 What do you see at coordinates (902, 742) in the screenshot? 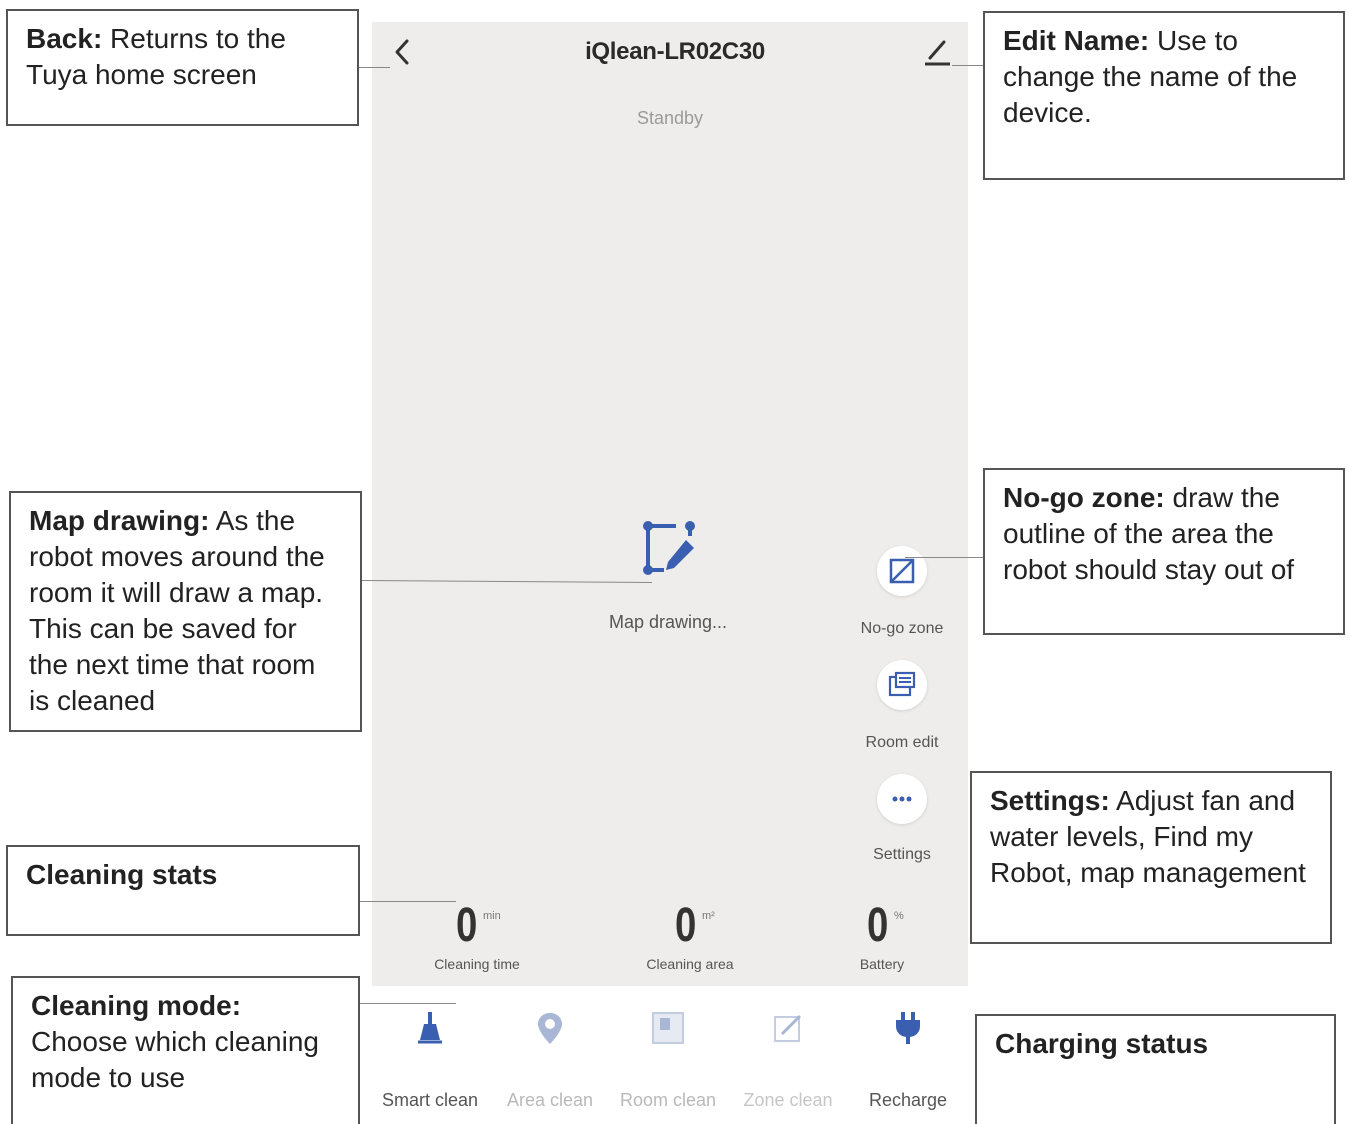
I see `room-edit-label: Room edit` at bounding box center [902, 742].